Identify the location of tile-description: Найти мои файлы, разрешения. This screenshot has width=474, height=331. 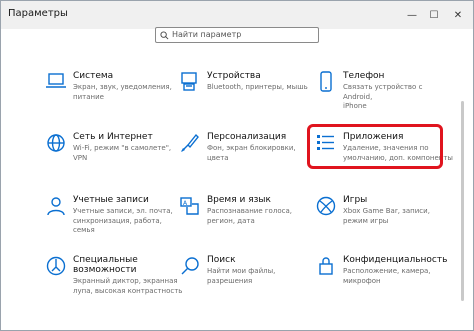
(241, 276).